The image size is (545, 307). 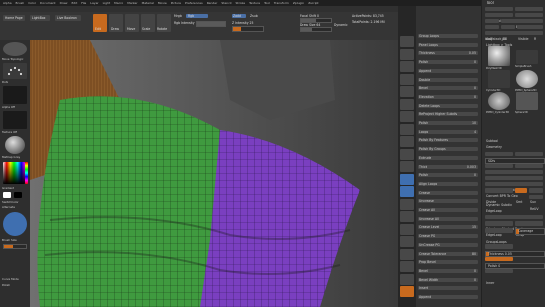 What do you see at coordinates (530, 33) in the screenshot?
I see `visible-button: Visible` at bounding box center [530, 33].